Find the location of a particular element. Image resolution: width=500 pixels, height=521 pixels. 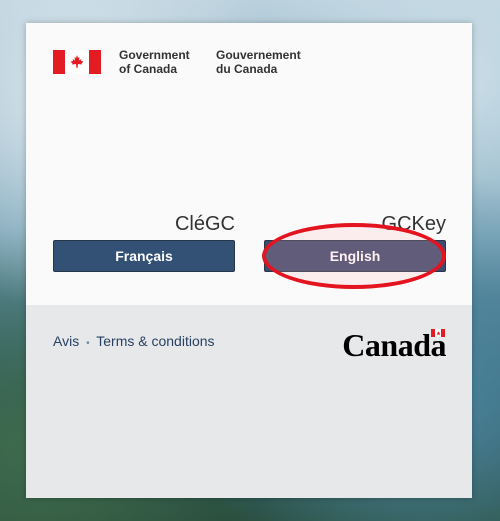

product-name-french: CléGC is located at coordinates (204, 224).